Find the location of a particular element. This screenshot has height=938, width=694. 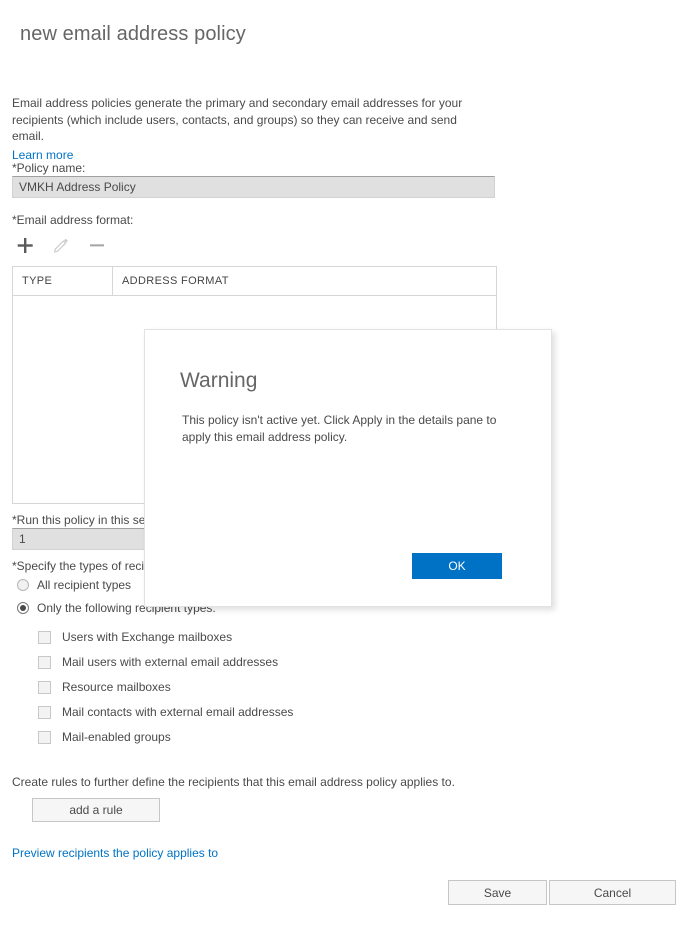

radio-all-recipient-types: All recipient types is located at coordinates (74, 585).